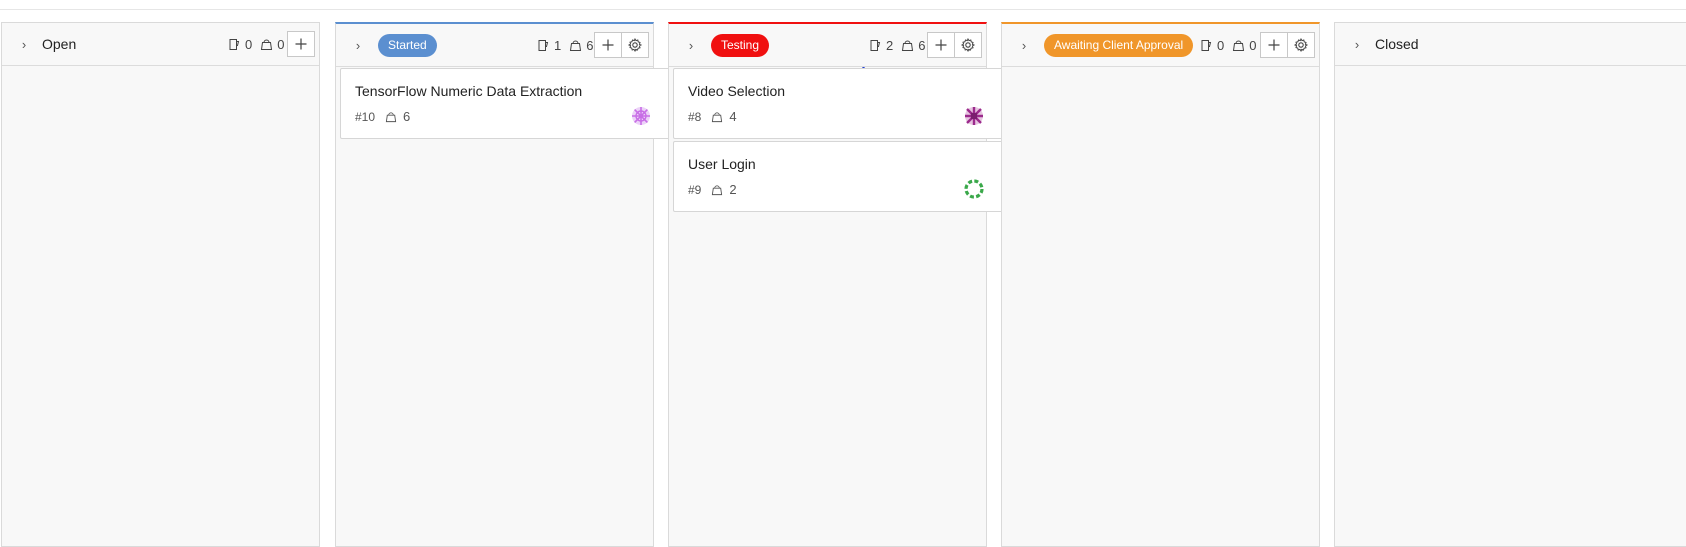  What do you see at coordinates (1510, 44) in the screenshot?
I see `column-header: › Closed` at bounding box center [1510, 44].